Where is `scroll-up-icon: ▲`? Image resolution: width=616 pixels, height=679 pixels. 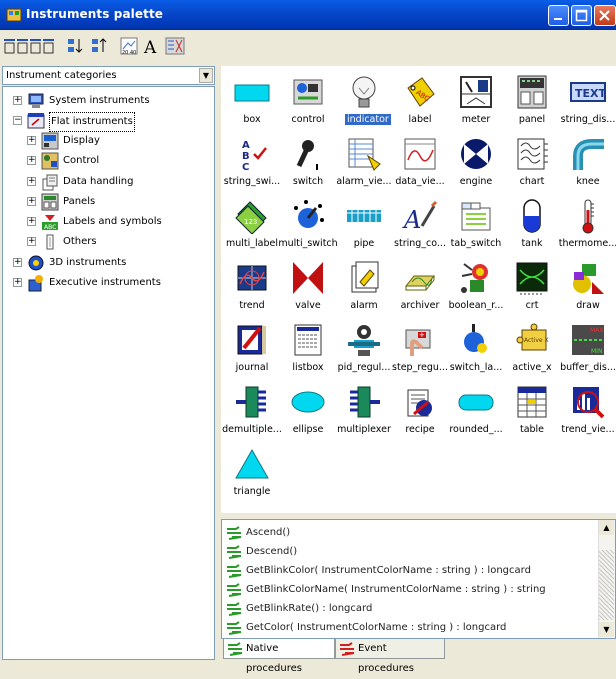 scroll-up-icon: ▲ is located at coordinates (606, 527).